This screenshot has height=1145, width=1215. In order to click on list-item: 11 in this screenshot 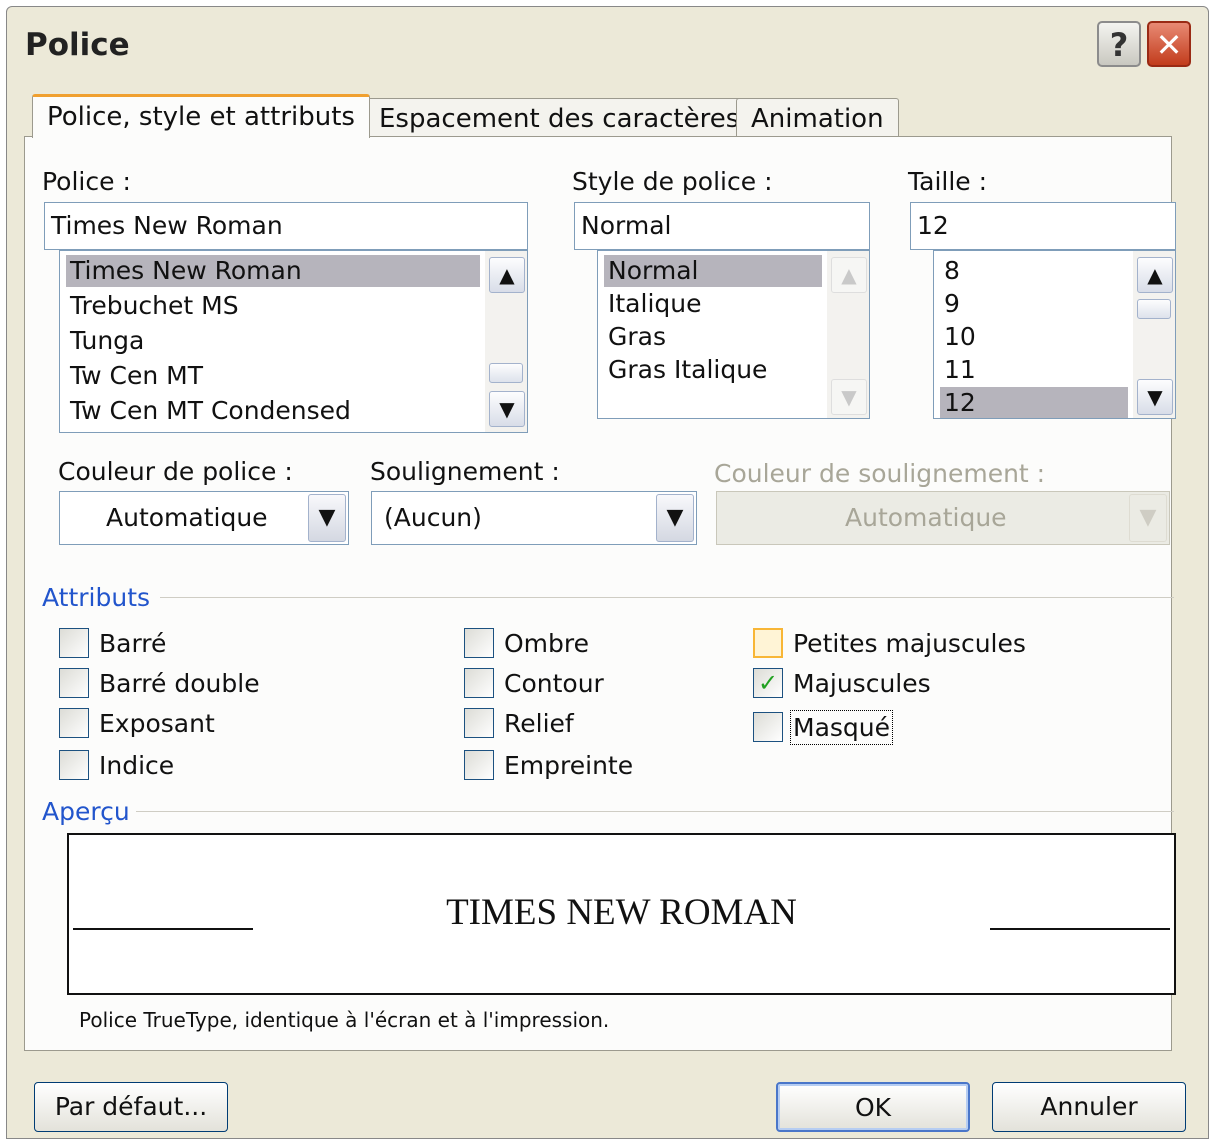, I will do `click(958, 370)`.